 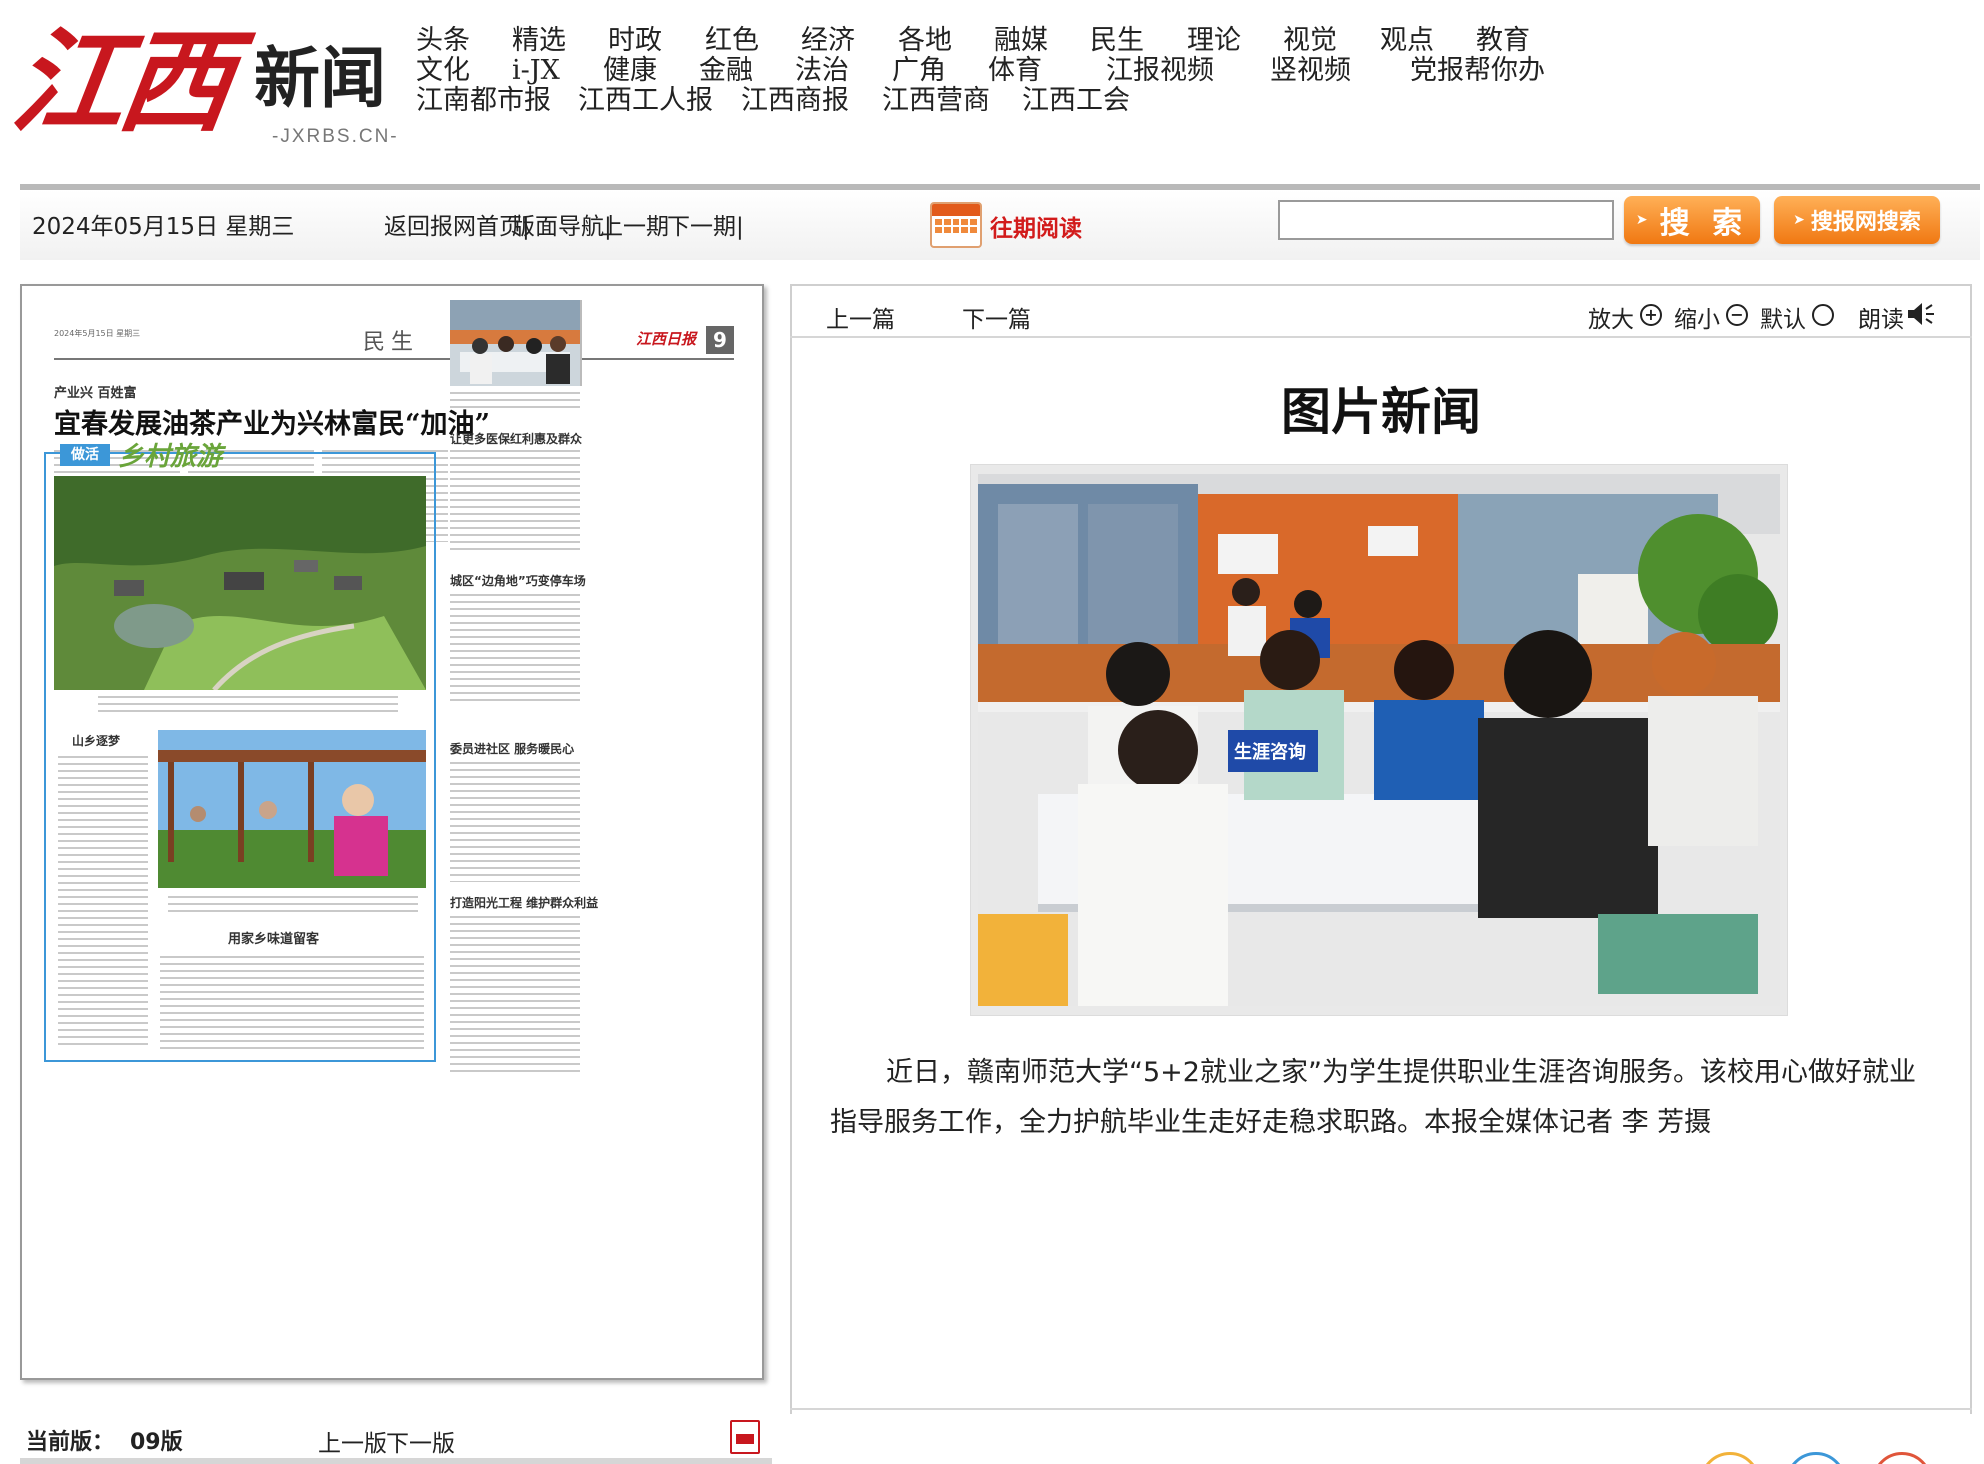 I want to click on site-logo: 江西 新闻 -JXRBS.CN-, so click(x=209, y=83).